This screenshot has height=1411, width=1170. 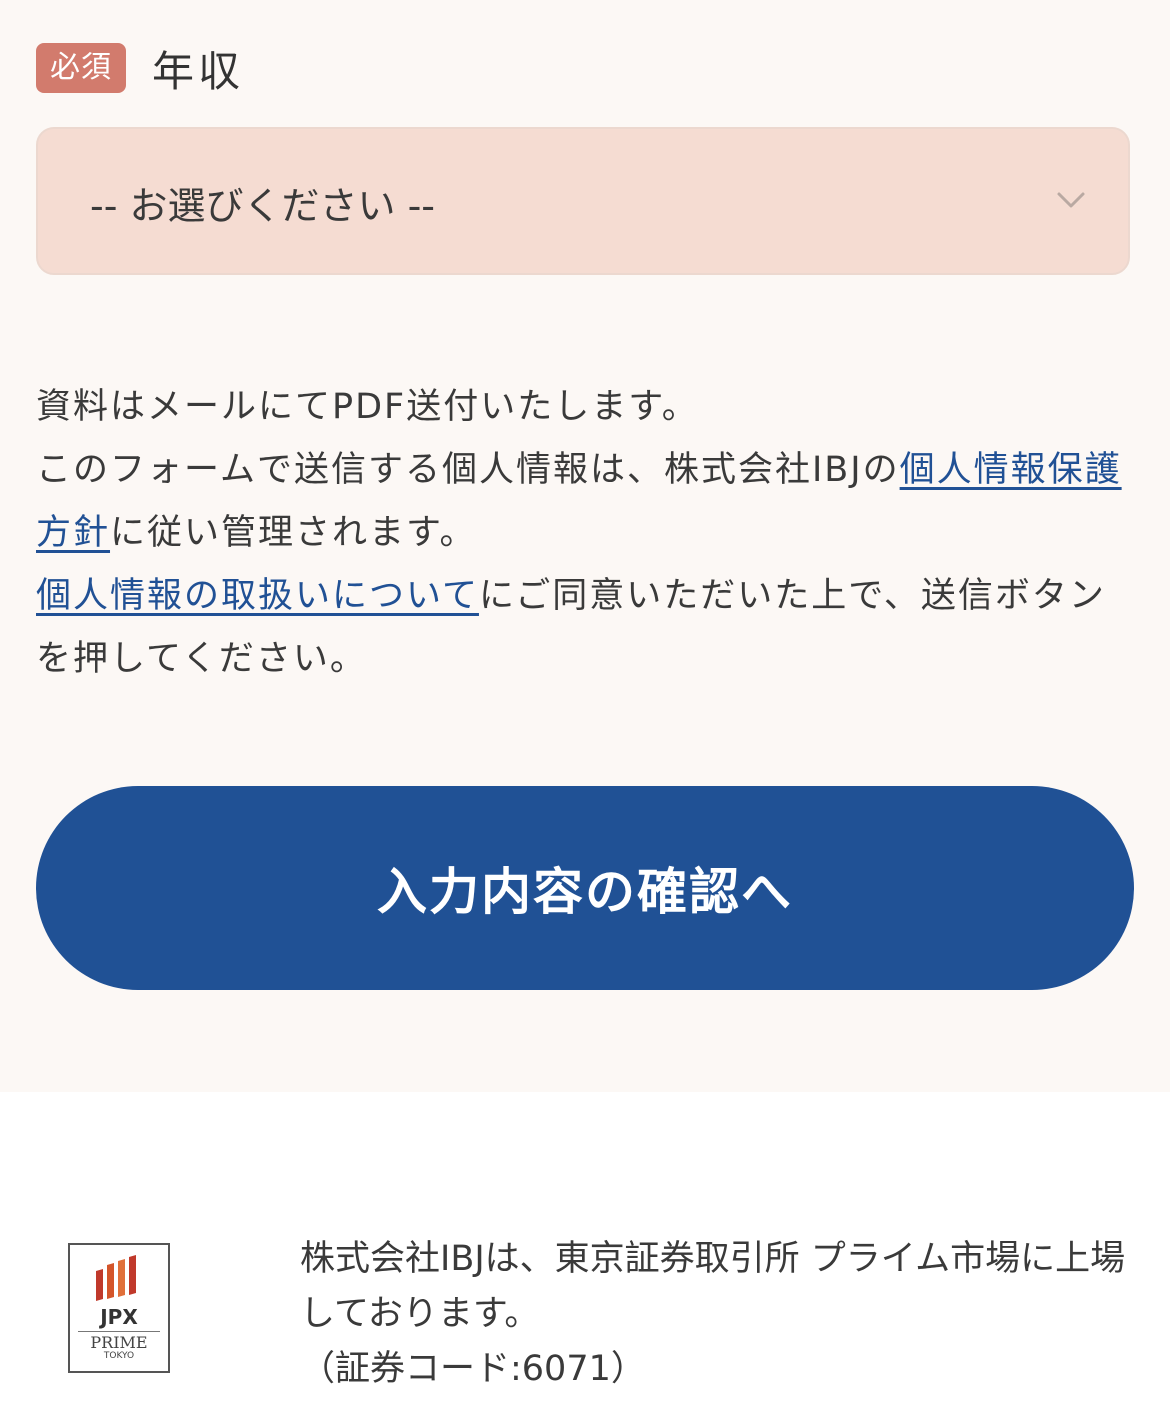 What do you see at coordinates (583, 201) in the screenshot?
I see `income-select: -- お選びください --` at bounding box center [583, 201].